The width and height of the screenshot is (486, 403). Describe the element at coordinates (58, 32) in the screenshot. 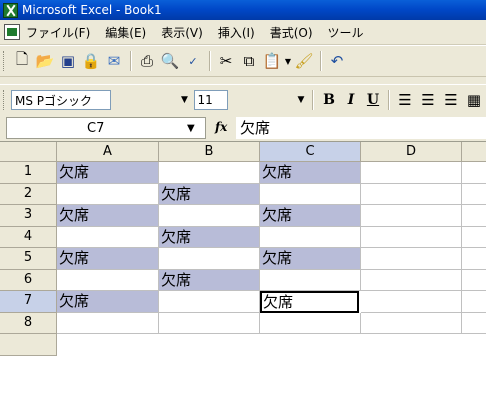

I see `menu-file: ファイル(F)` at that location.